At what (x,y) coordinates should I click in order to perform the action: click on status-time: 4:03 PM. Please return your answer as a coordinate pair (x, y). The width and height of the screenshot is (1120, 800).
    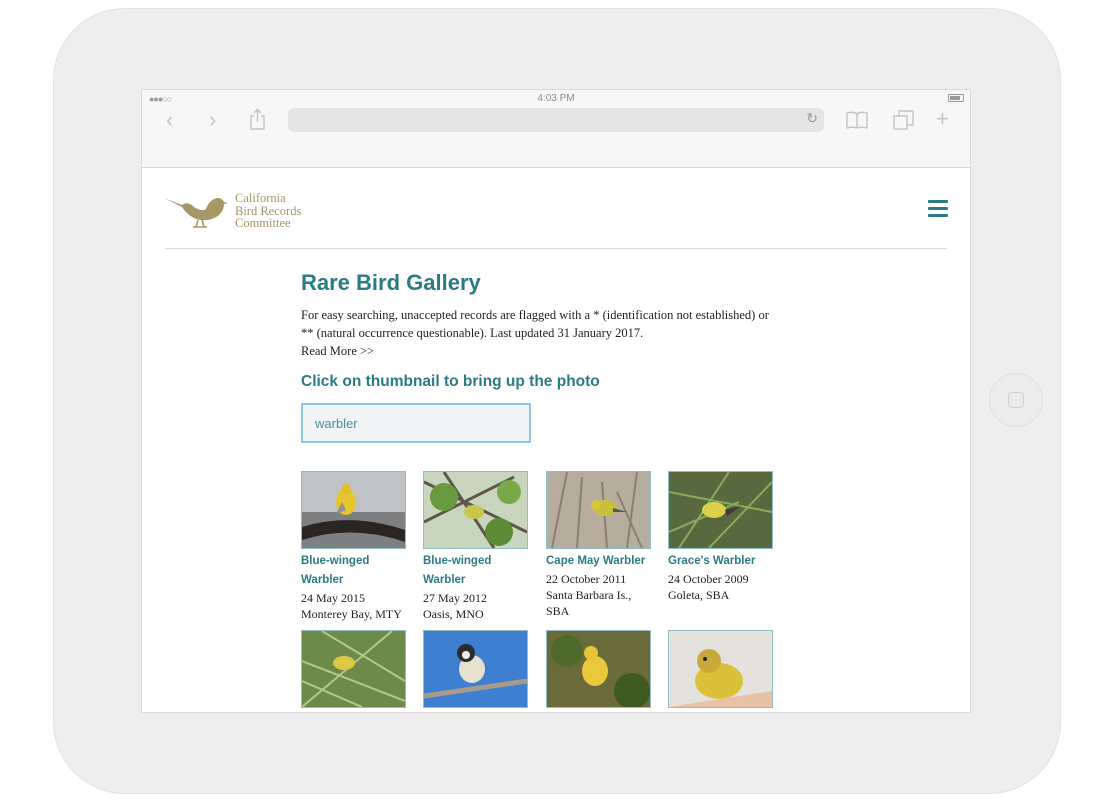
    Looking at the image, I should click on (556, 98).